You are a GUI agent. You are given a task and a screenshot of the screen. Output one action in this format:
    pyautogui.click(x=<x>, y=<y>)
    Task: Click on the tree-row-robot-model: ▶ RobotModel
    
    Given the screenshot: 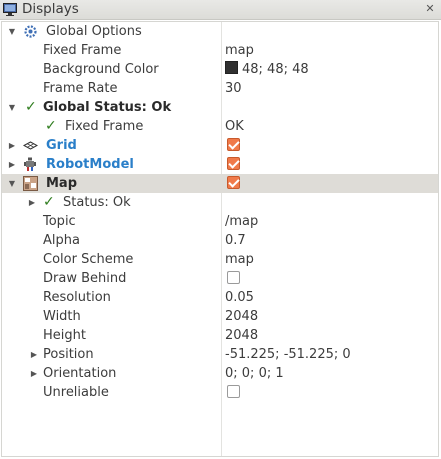 What is the action you would take?
    pyautogui.click(x=220, y=164)
    